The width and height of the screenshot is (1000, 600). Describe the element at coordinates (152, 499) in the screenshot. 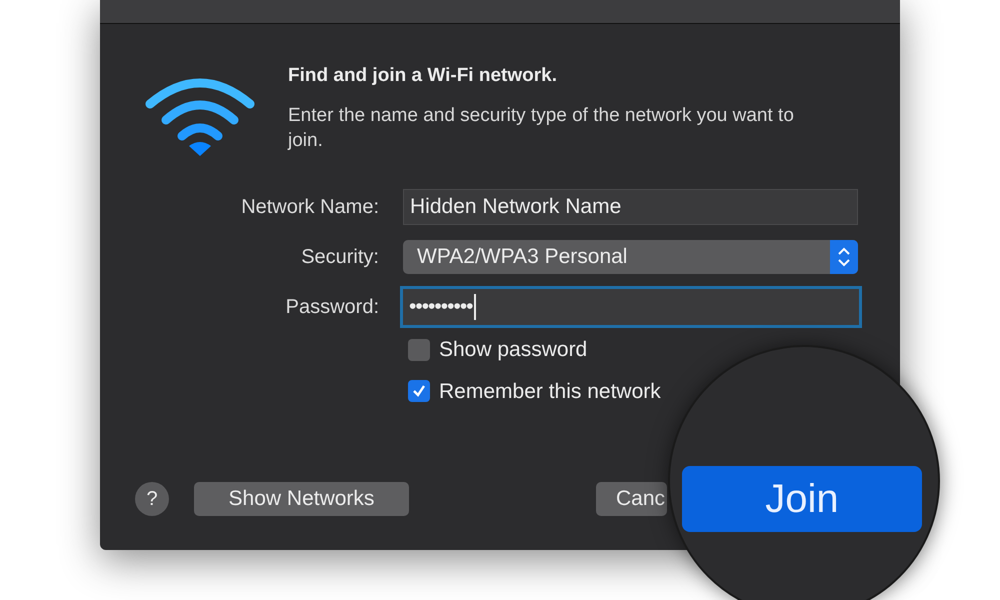

I see `help-button: ?` at that location.